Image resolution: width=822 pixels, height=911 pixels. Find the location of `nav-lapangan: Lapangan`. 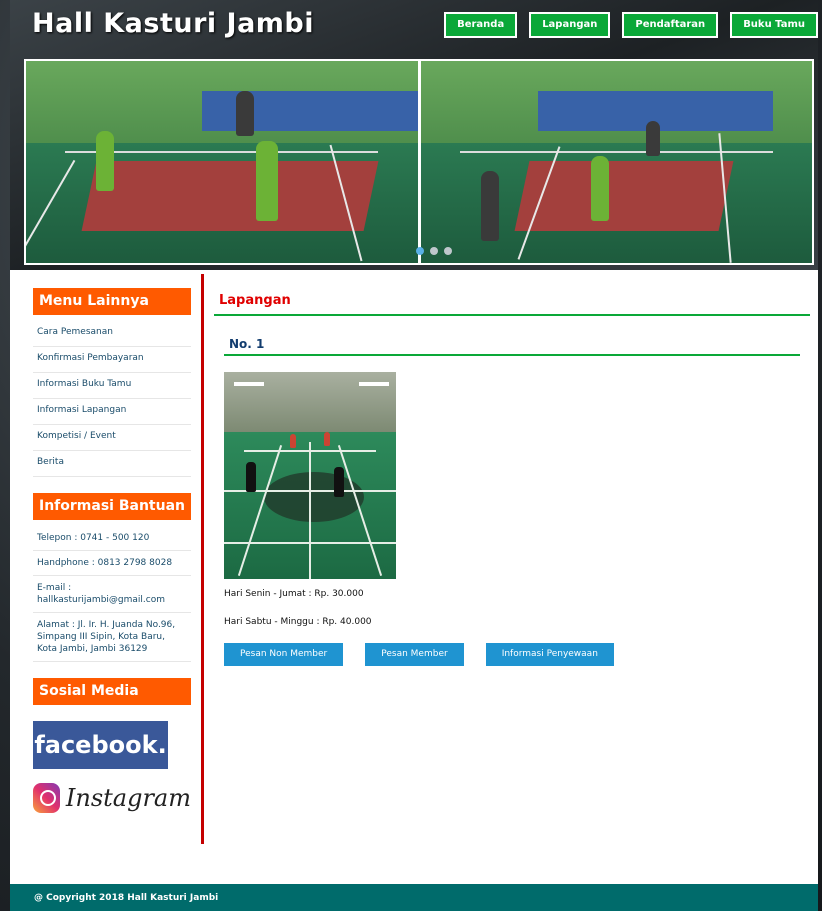

nav-lapangan: Lapangan is located at coordinates (570, 25).